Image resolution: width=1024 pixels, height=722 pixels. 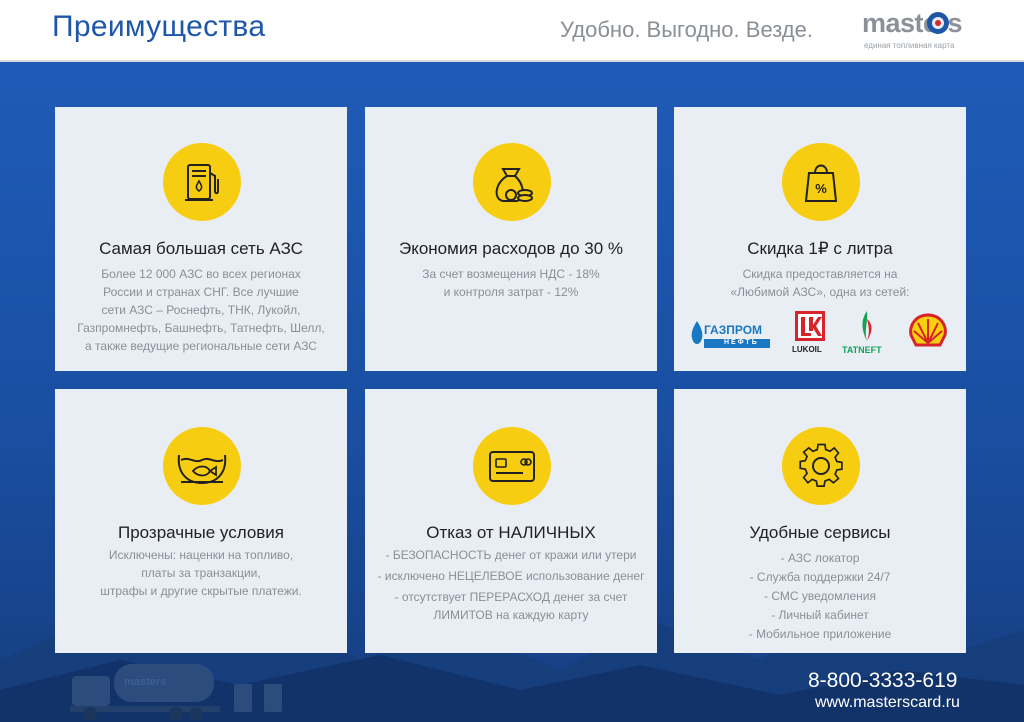 I want to click on gazprom-logo: ГАЗПРОМ НЕФТЬ, so click(x=731, y=334).